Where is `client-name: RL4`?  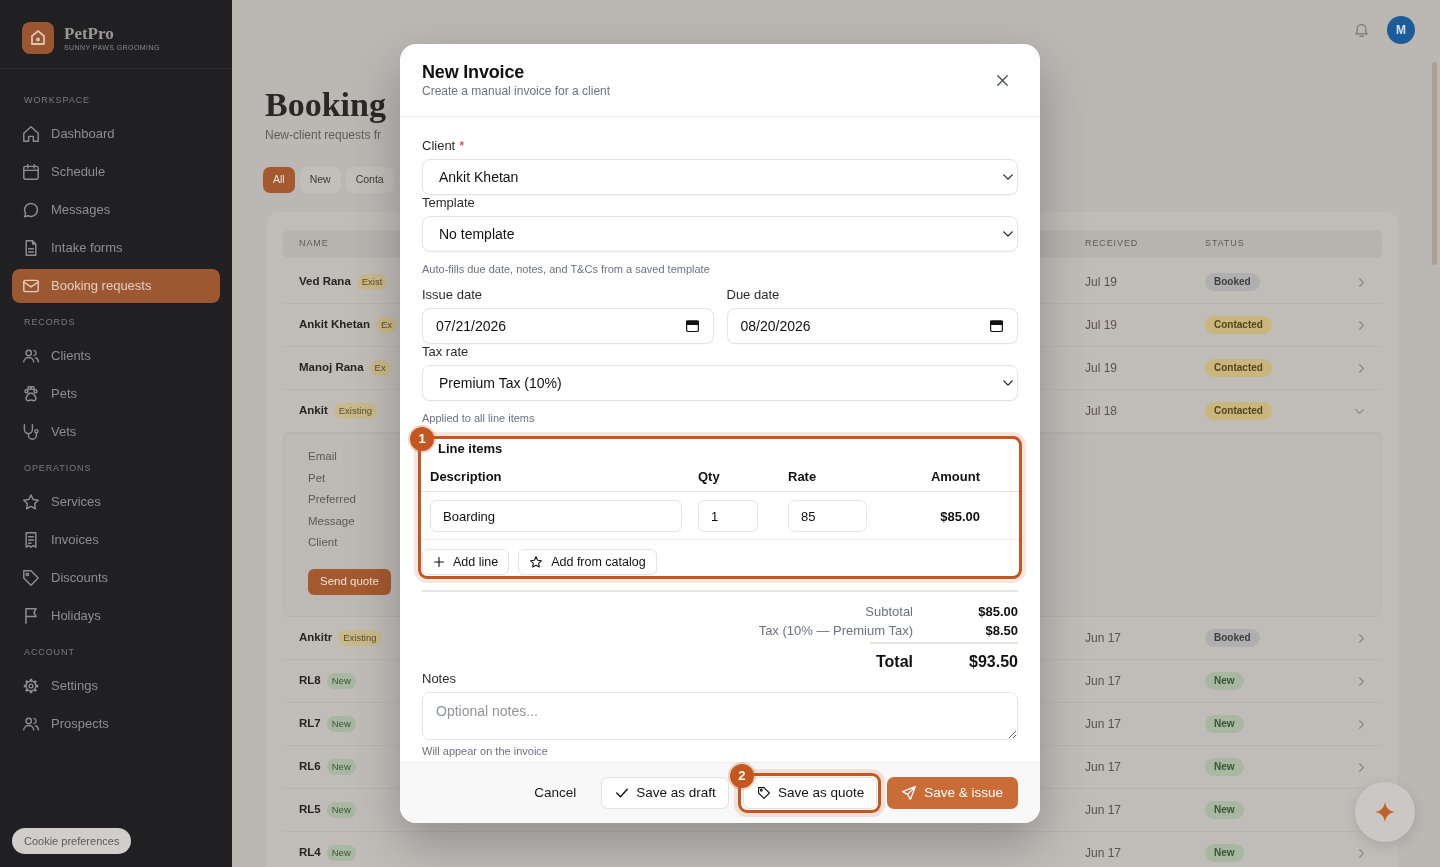 client-name: RL4 is located at coordinates (310, 853).